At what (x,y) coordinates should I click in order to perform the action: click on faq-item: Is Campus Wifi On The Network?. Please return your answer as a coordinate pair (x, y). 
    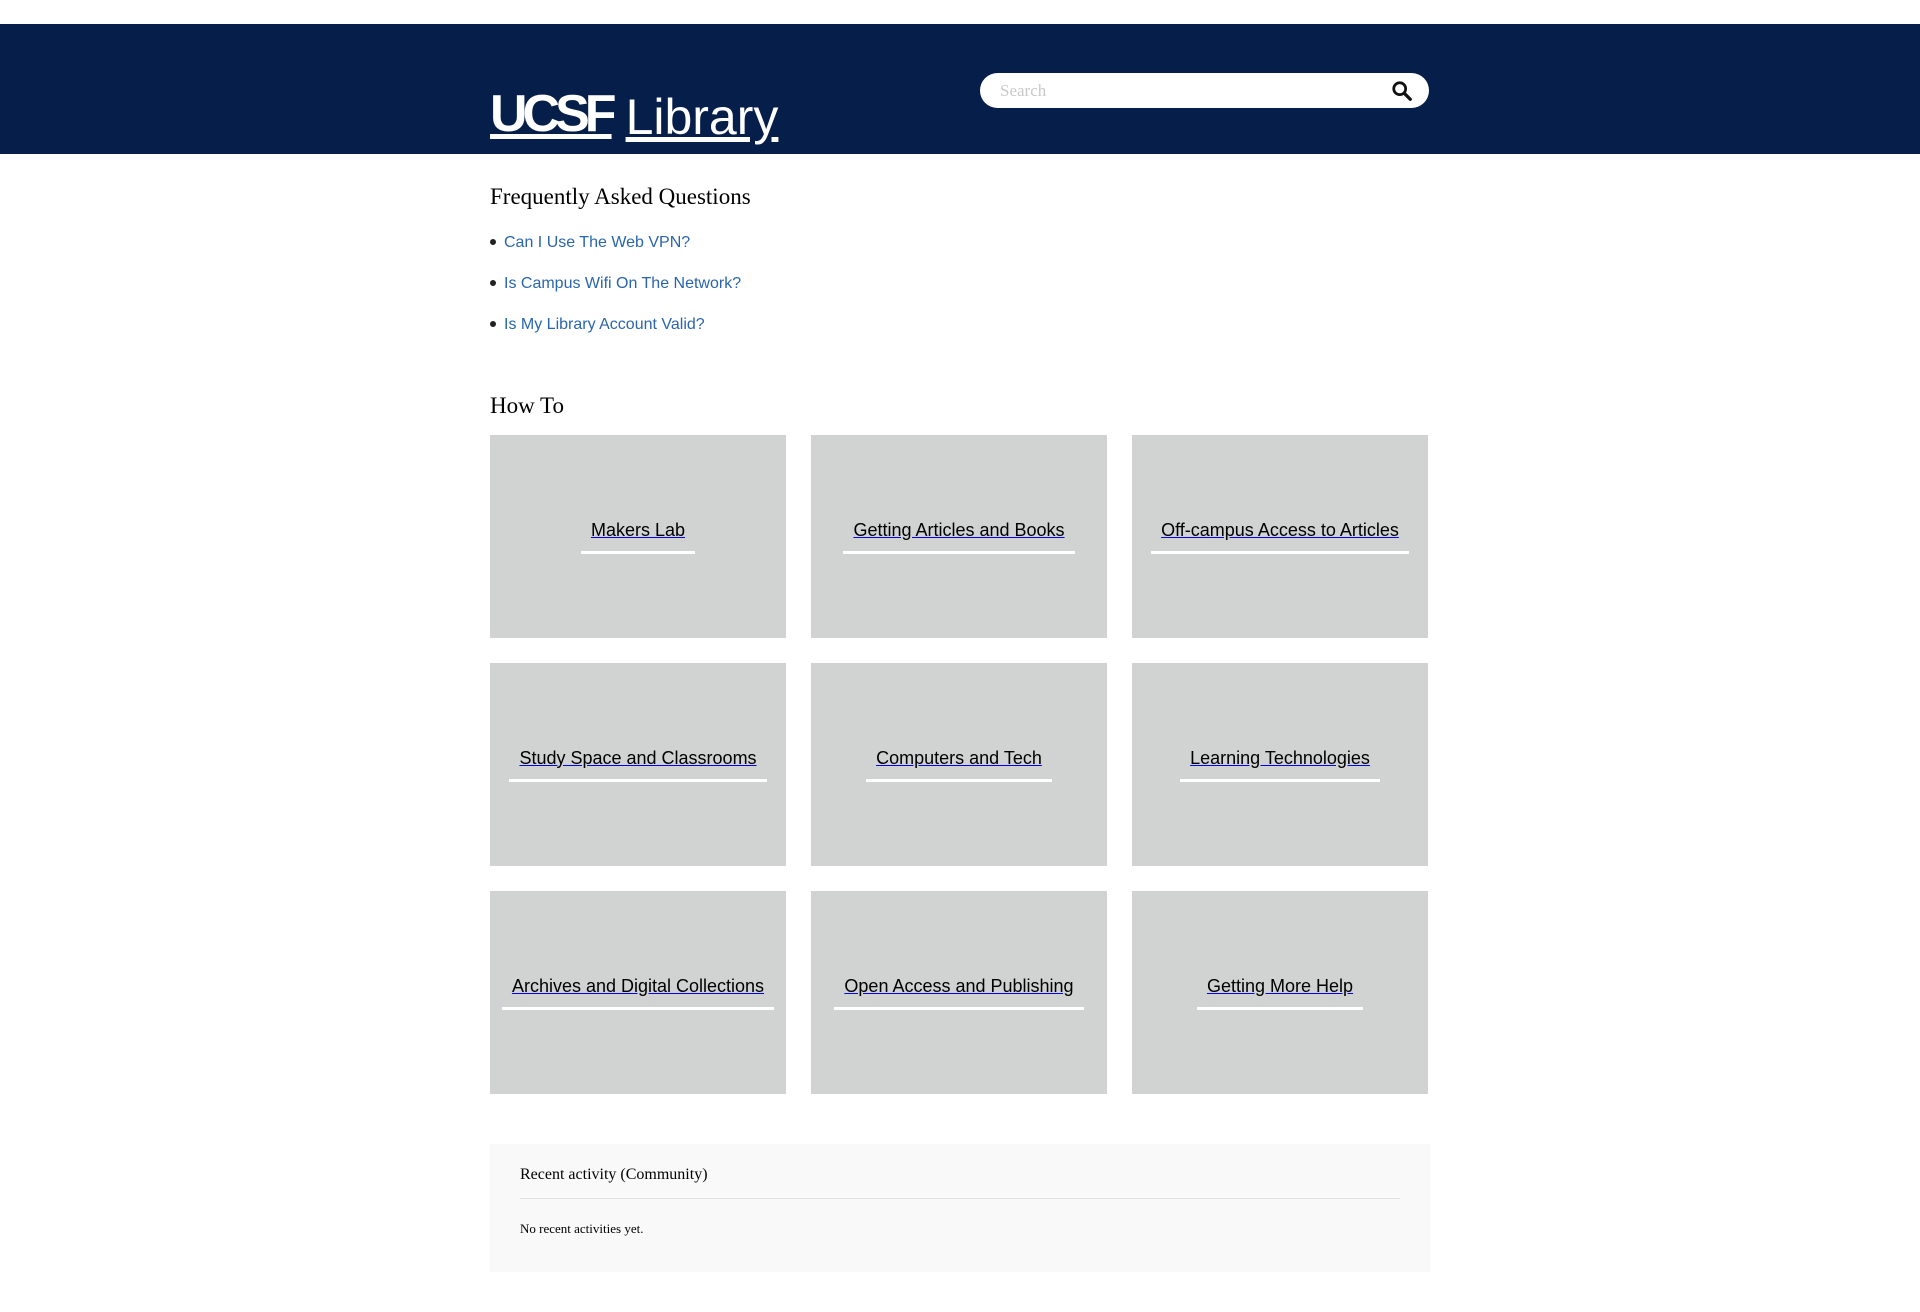
    Looking at the image, I should click on (960, 283).